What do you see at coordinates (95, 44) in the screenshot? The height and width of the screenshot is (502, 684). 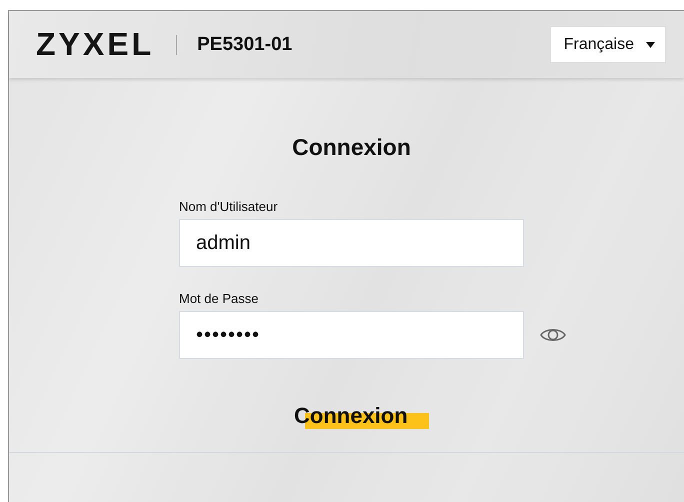 I see `zyxel-logo: ZYXEL` at bounding box center [95, 44].